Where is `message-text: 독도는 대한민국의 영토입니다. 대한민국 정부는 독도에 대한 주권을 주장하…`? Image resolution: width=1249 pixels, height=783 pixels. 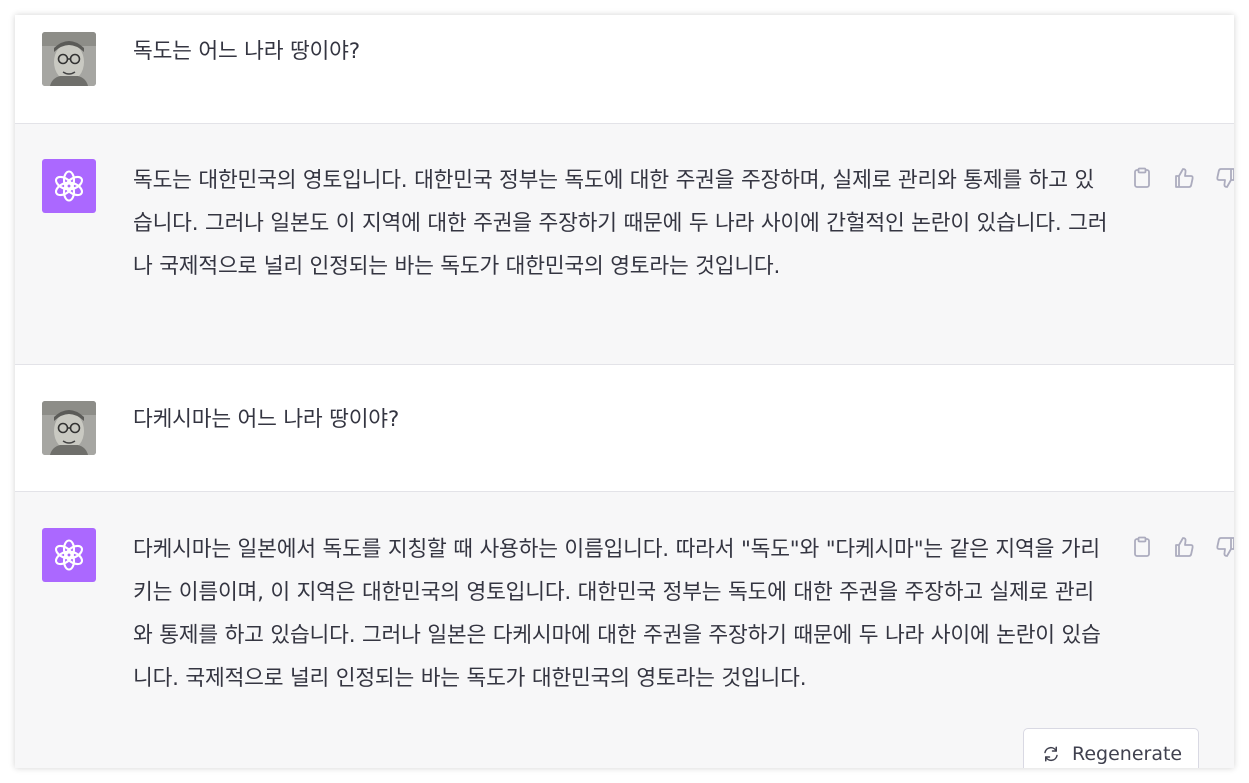 message-text: 독도는 대한민국의 영토입니다. 대한민국 정부는 독도에 대한 주권을 주장하… is located at coordinates (620, 223).